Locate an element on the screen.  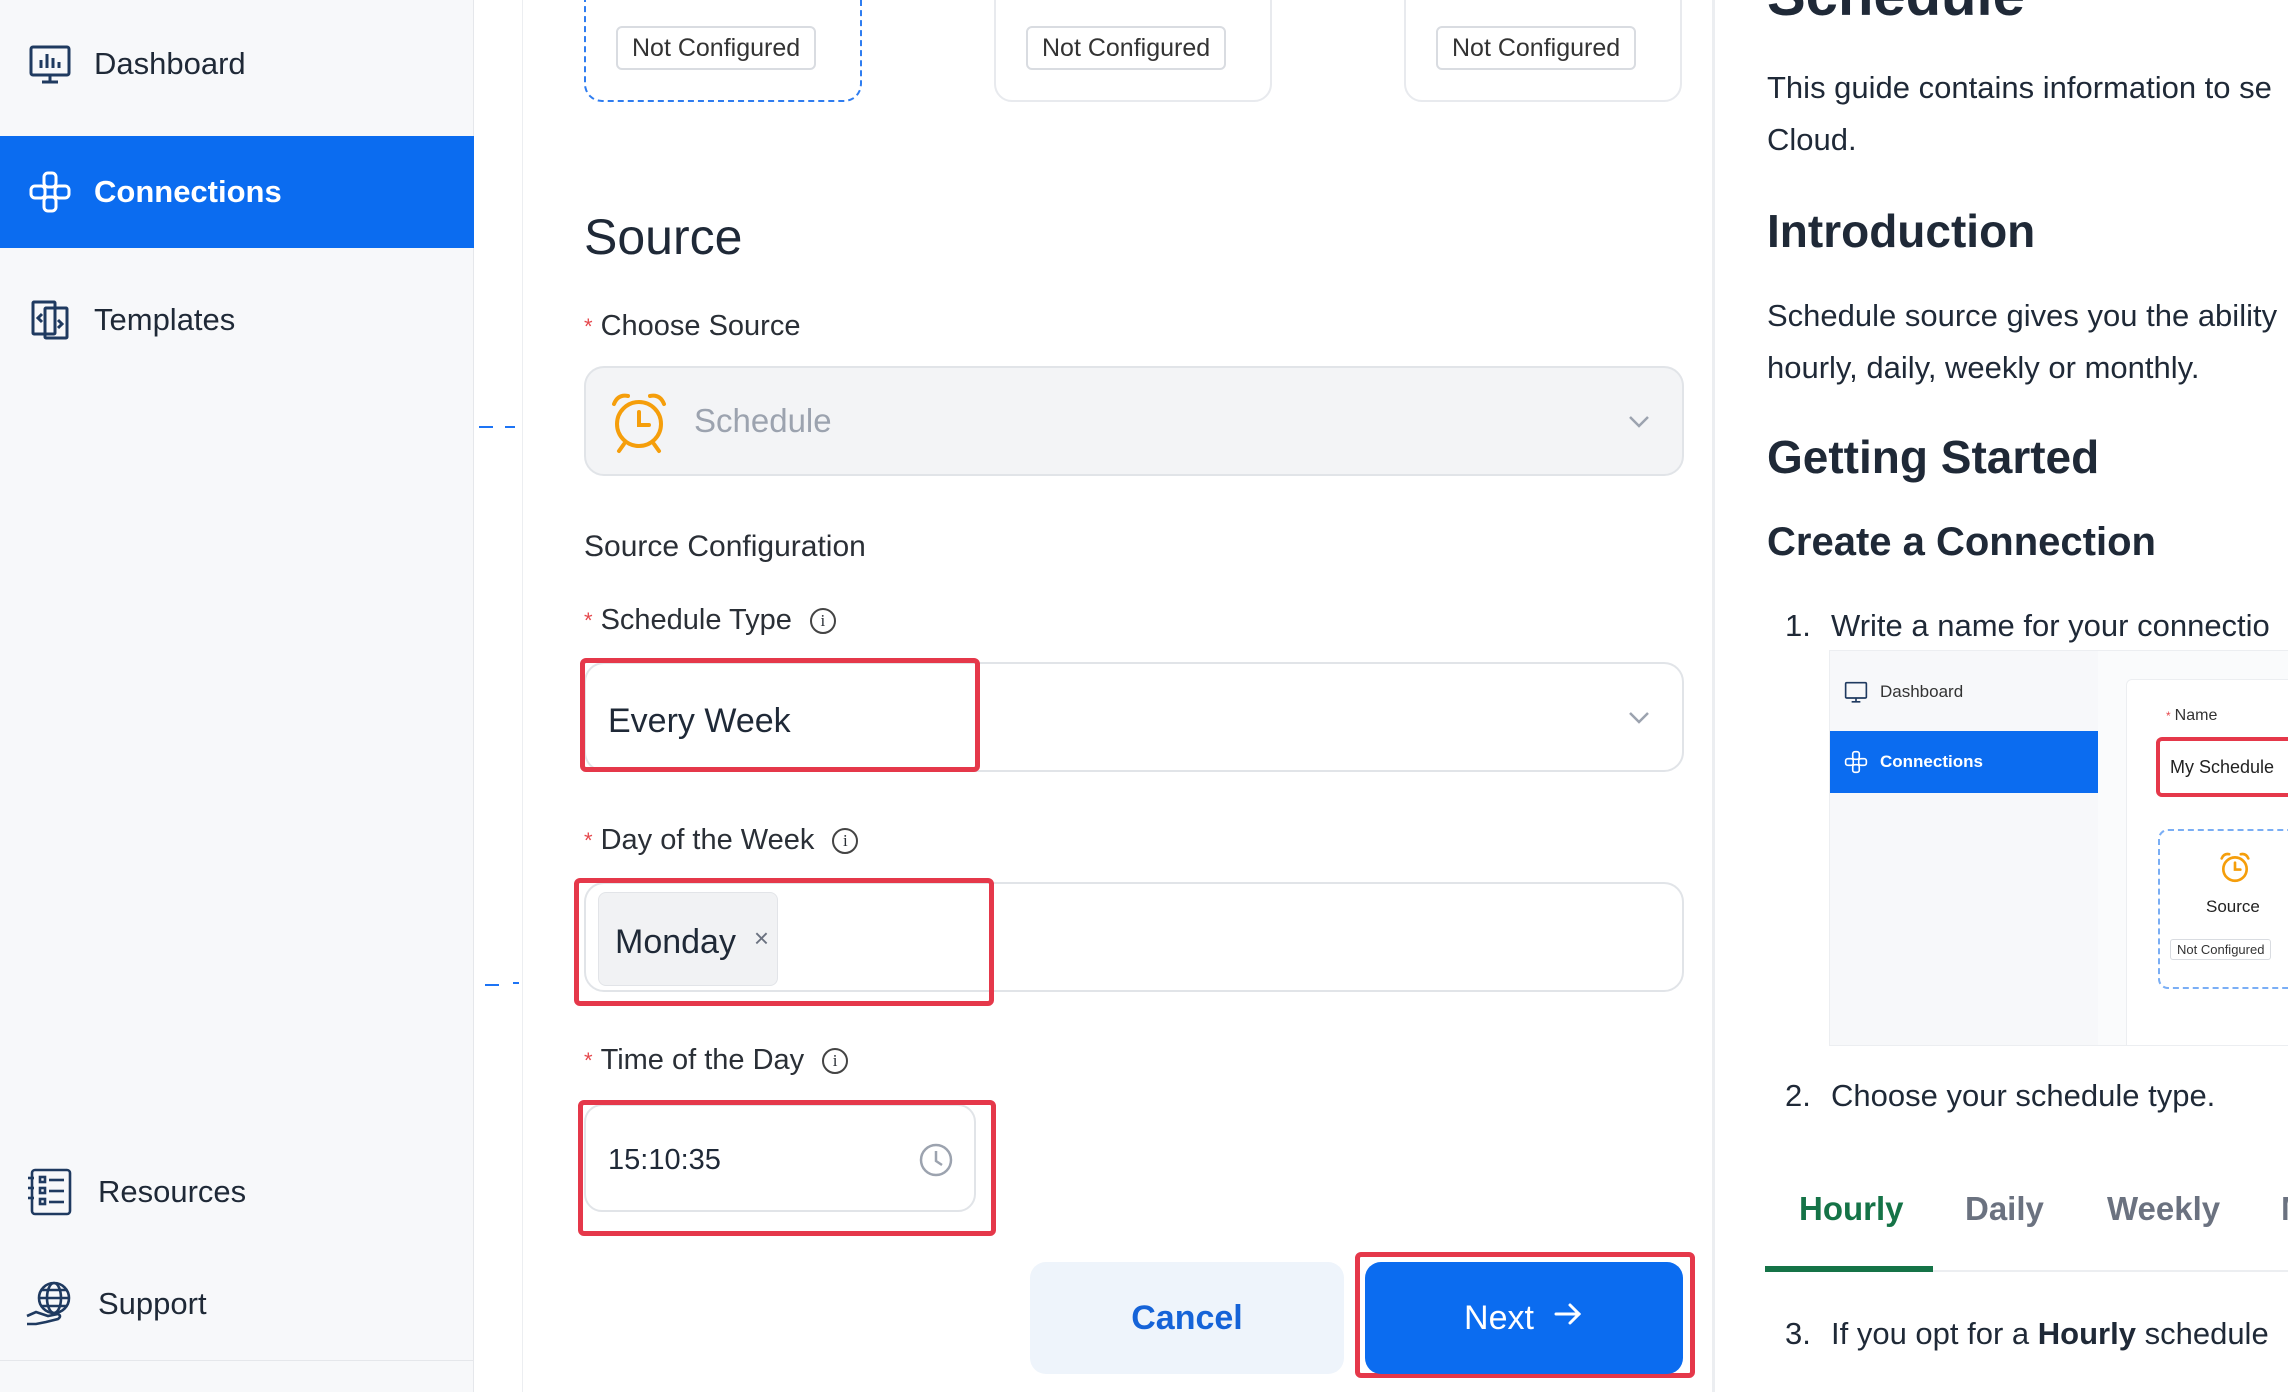
canvas-gutter is located at coordinates (499, 696).